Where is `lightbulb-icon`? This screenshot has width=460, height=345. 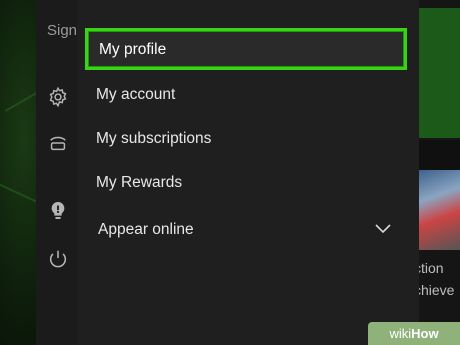 lightbulb-icon is located at coordinates (58, 211).